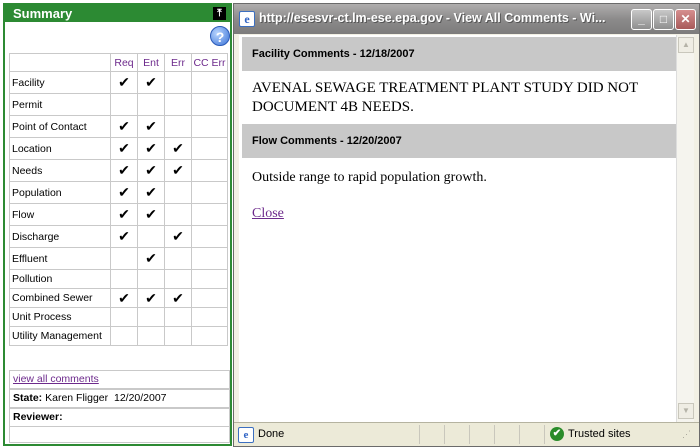 Image resolution: width=700 pixels, height=447 pixels. I want to click on row-label: Utility Management, so click(60, 336).